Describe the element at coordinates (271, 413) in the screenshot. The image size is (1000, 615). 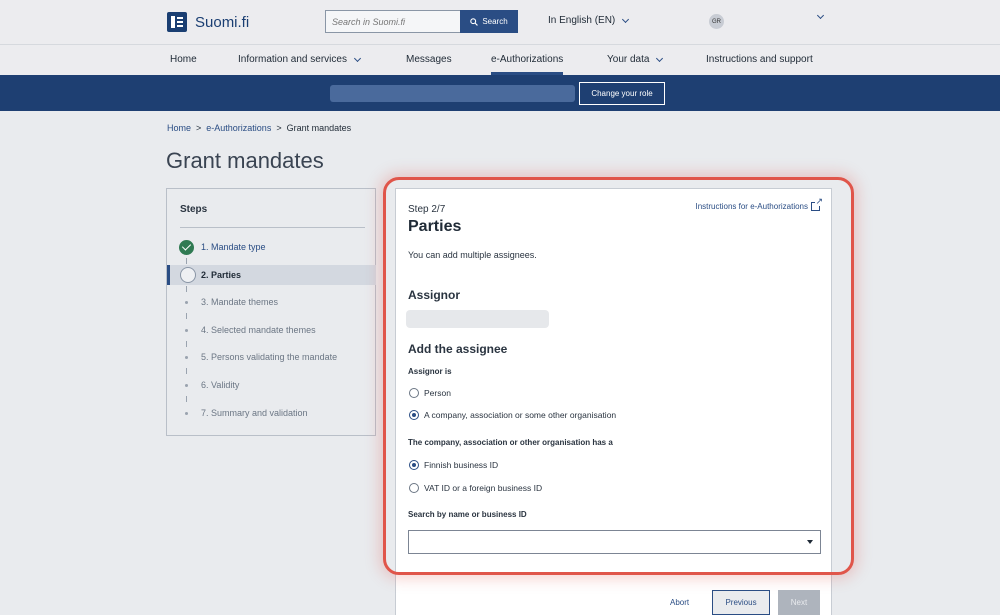
I see `step-summary-validation: 7. Summary and validation` at that location.